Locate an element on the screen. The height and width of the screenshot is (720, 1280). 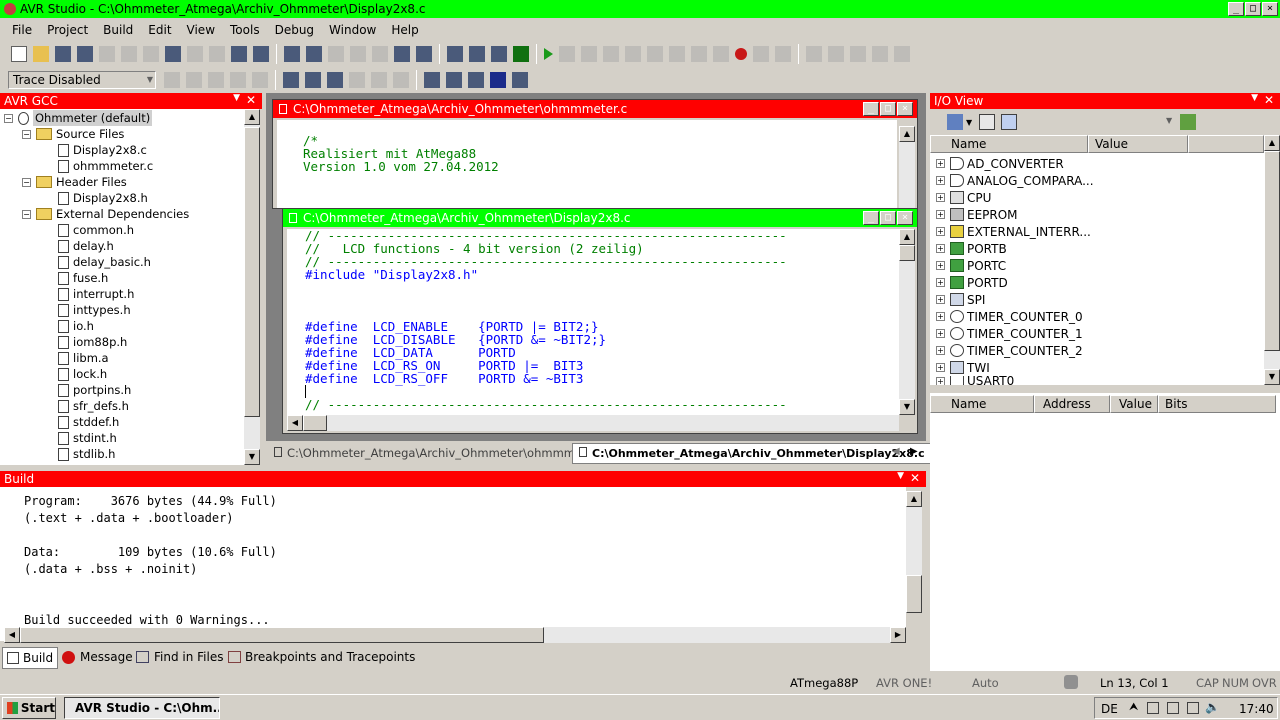
tree-root: − Ohmmeter (default) is located at coordinates (122, 118).